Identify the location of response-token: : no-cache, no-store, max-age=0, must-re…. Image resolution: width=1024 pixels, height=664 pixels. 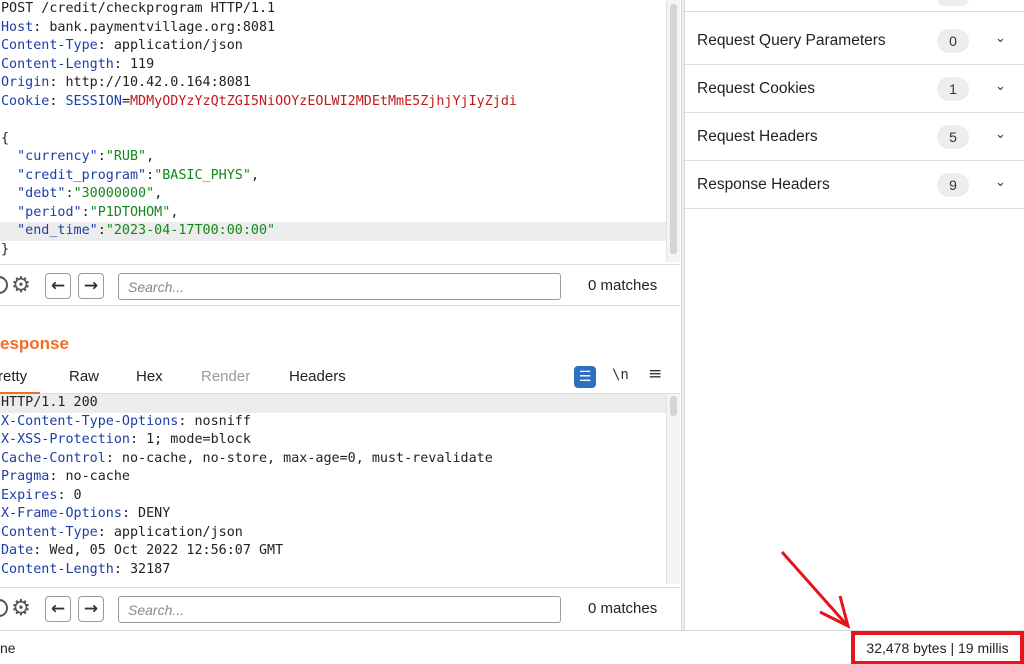
(299, 458).